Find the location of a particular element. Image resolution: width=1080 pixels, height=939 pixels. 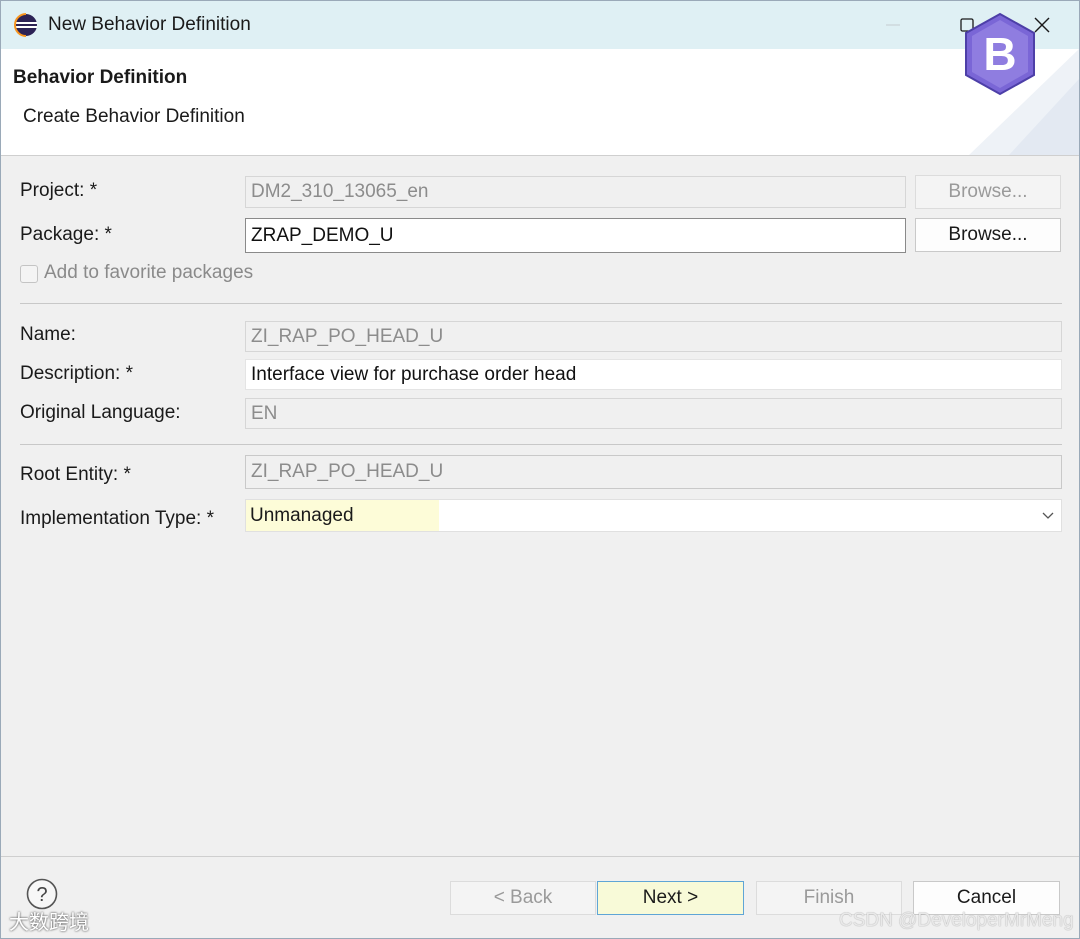

name-label: Name: is located at coordinates (48, 334).